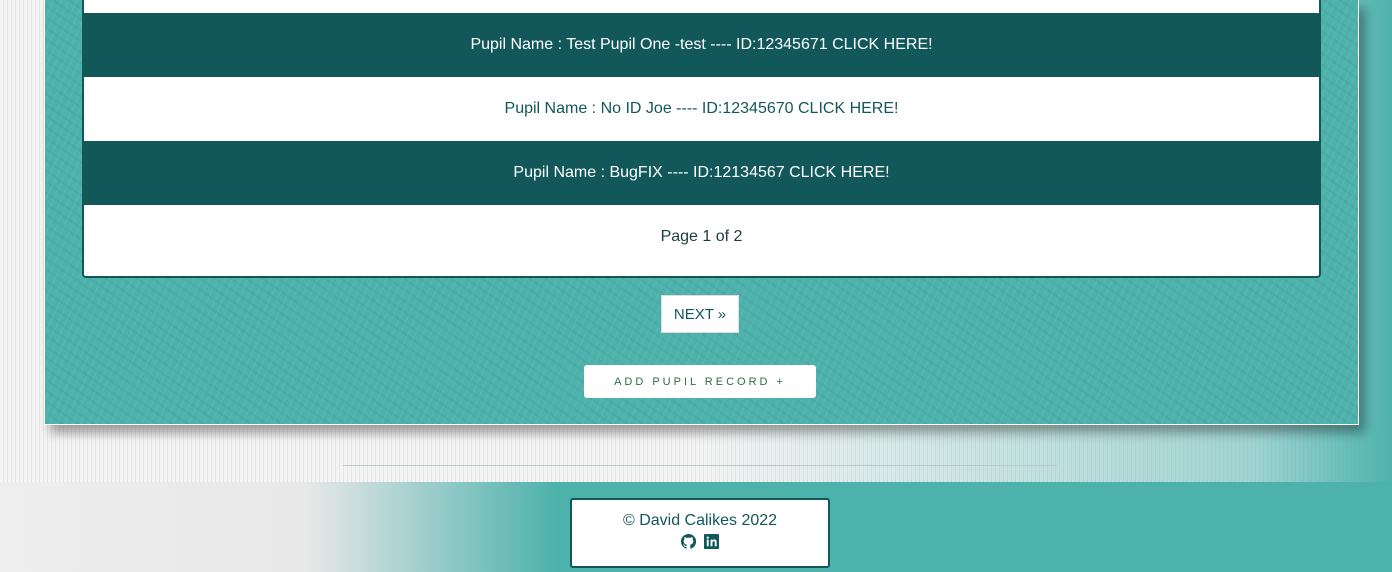 The image size is (1392, 572). What do you see at coordinates (700, 314) in the screenshot?
I see `next-page-button: NEXT »` at bounding box center [700, 314].